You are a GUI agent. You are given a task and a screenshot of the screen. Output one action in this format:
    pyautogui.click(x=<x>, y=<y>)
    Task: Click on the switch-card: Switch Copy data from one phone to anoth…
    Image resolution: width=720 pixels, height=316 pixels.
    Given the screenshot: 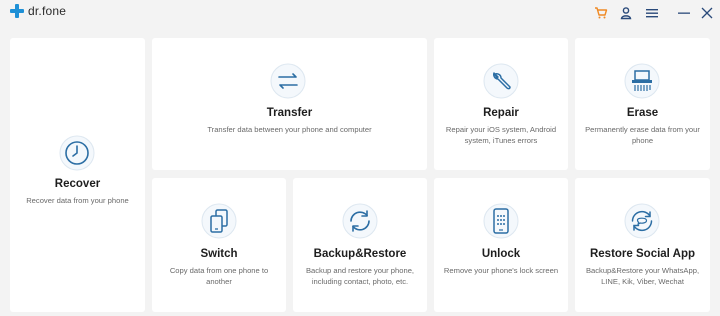 What is the action you would take?
    pyautogui.click(x=219, y=245)
    